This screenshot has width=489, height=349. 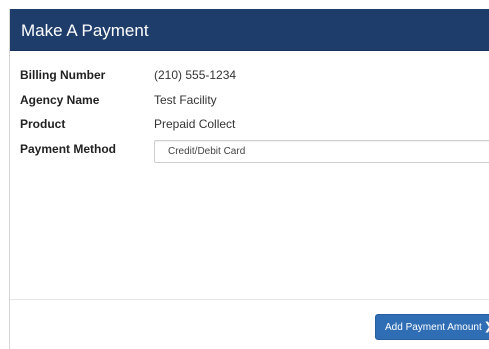 What do you see at coordinates (207, 151) in the screenshot?
I see `payment-method-selected-value: Credit/Debit Card` at bounding box center [207, 151].